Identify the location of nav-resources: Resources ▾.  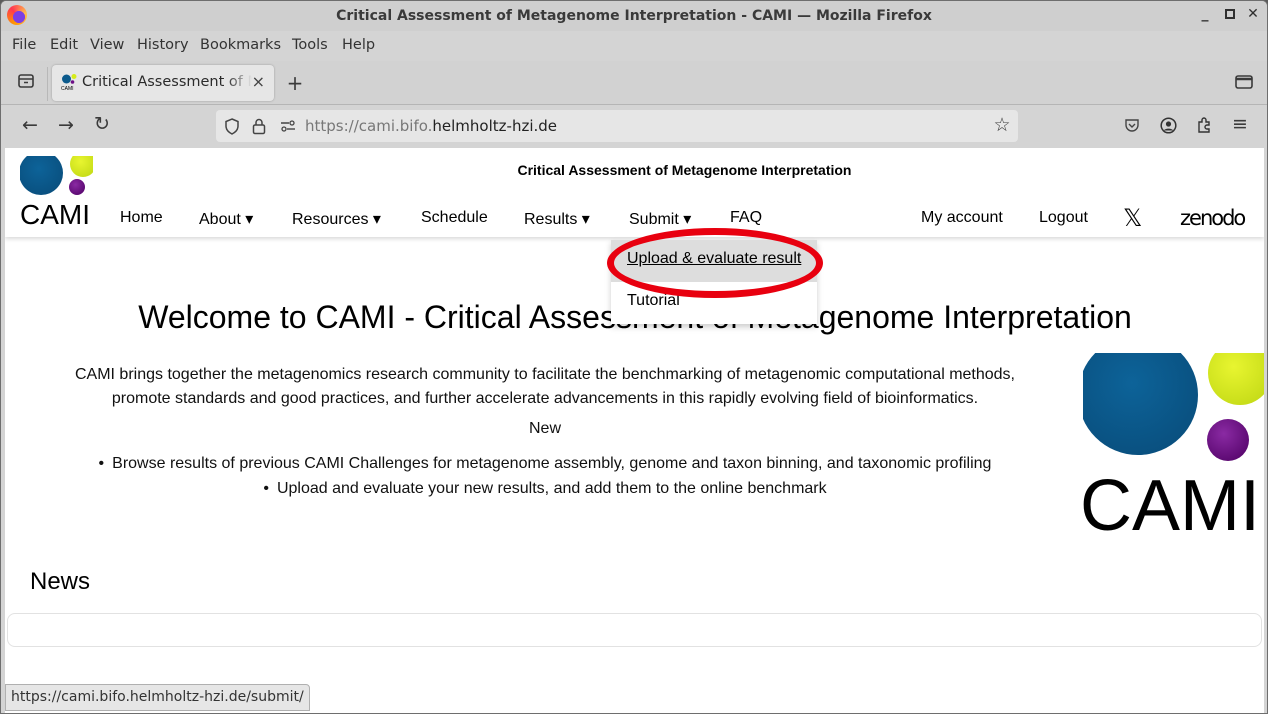
(336, 219).